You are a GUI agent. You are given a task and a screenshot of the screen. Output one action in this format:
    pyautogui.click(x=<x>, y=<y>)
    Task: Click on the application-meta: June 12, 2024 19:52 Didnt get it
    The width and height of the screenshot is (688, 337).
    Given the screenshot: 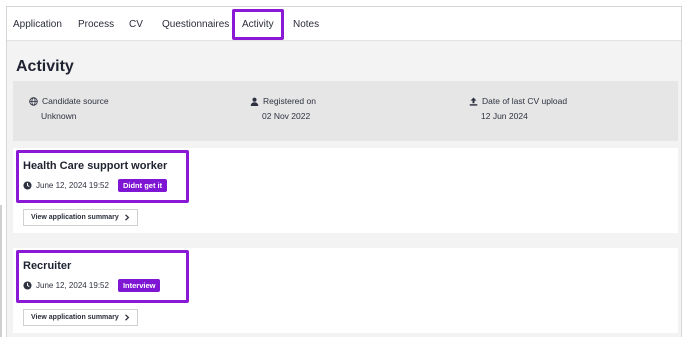 What is the action you would take?
    pyautogui.click(x=95, y=185)
    